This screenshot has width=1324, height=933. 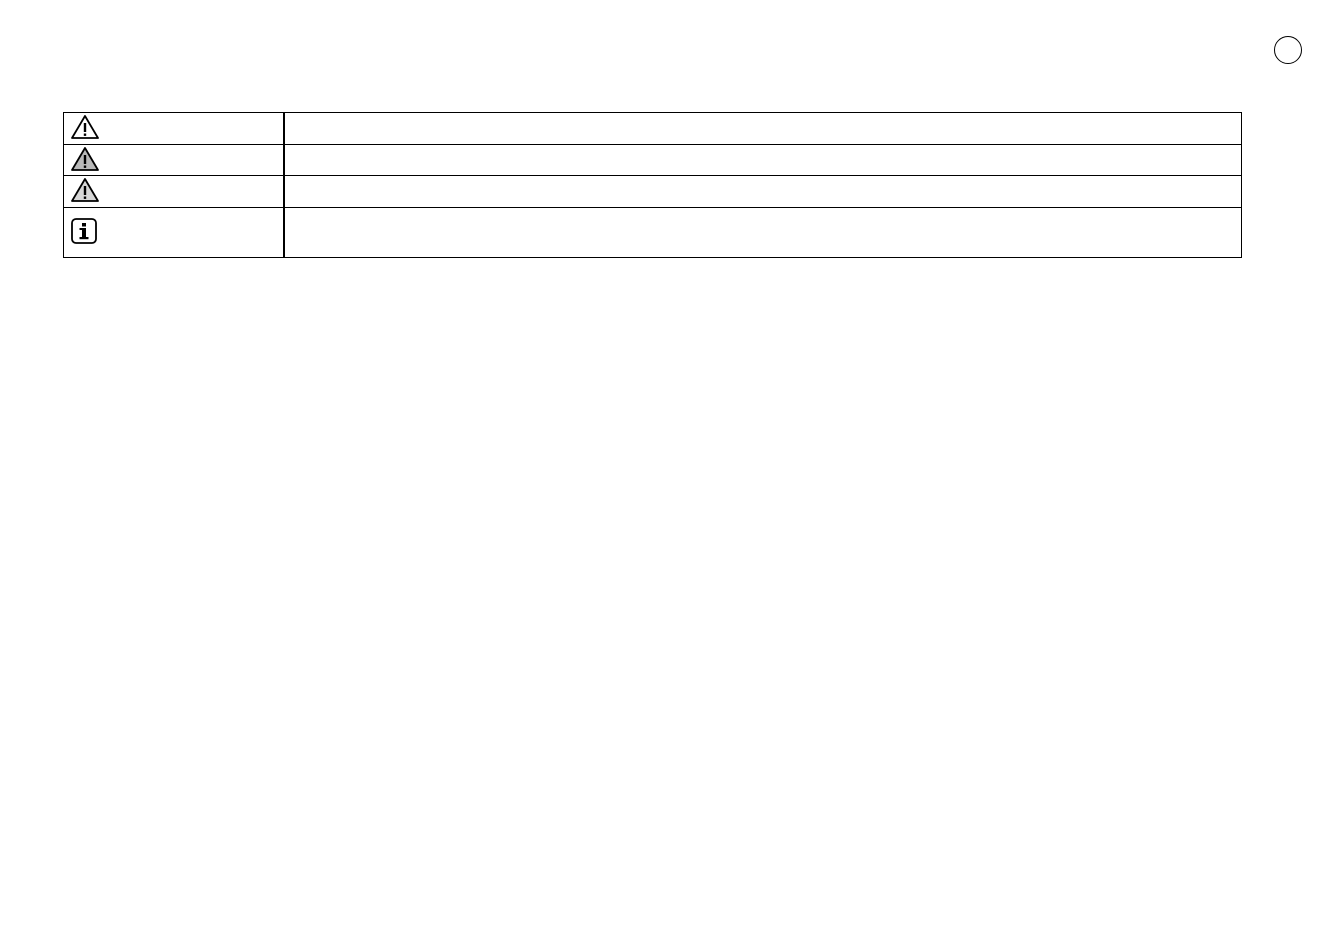 What do you see at coordinates (84, 231) in the screenshot?
I see `info-icon` at bounding box center [84, 231].